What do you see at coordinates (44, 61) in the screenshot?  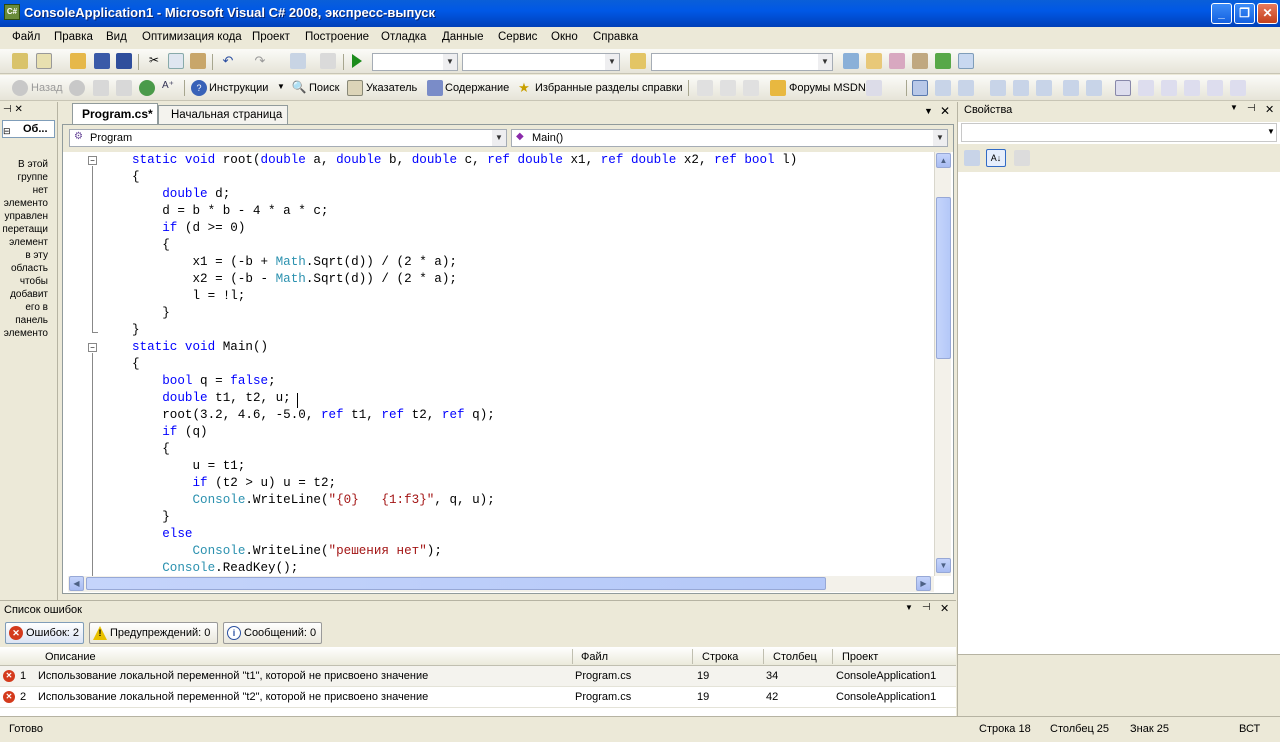 I see `add-item-icon` at bounding box center [44, 61].